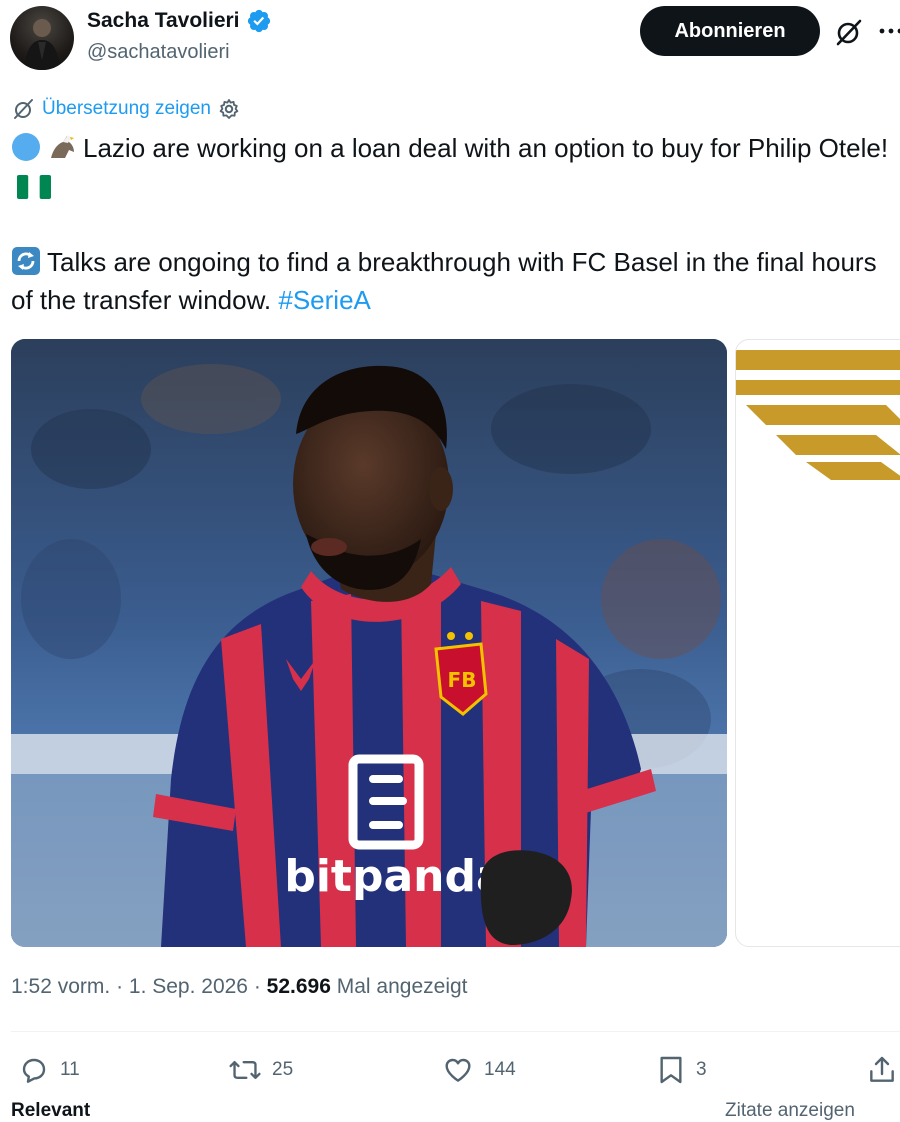 This screenshot has width=900, height=1122. What do you see at coordinates (324, 300) in the screenshot?
I see `hashtag-link: #SerieA` at bounding box center [324, 300].